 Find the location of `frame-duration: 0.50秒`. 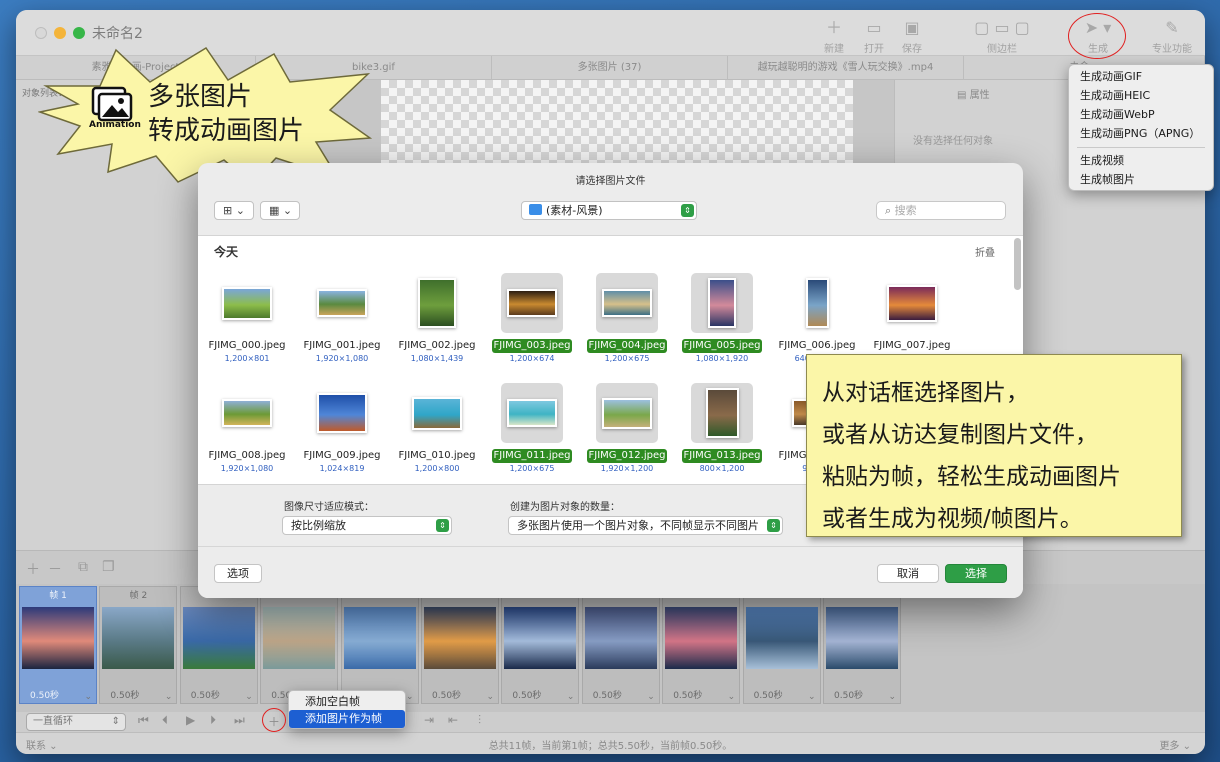

frame-duration: 0.50秒 is located at coordinates (688, 696).